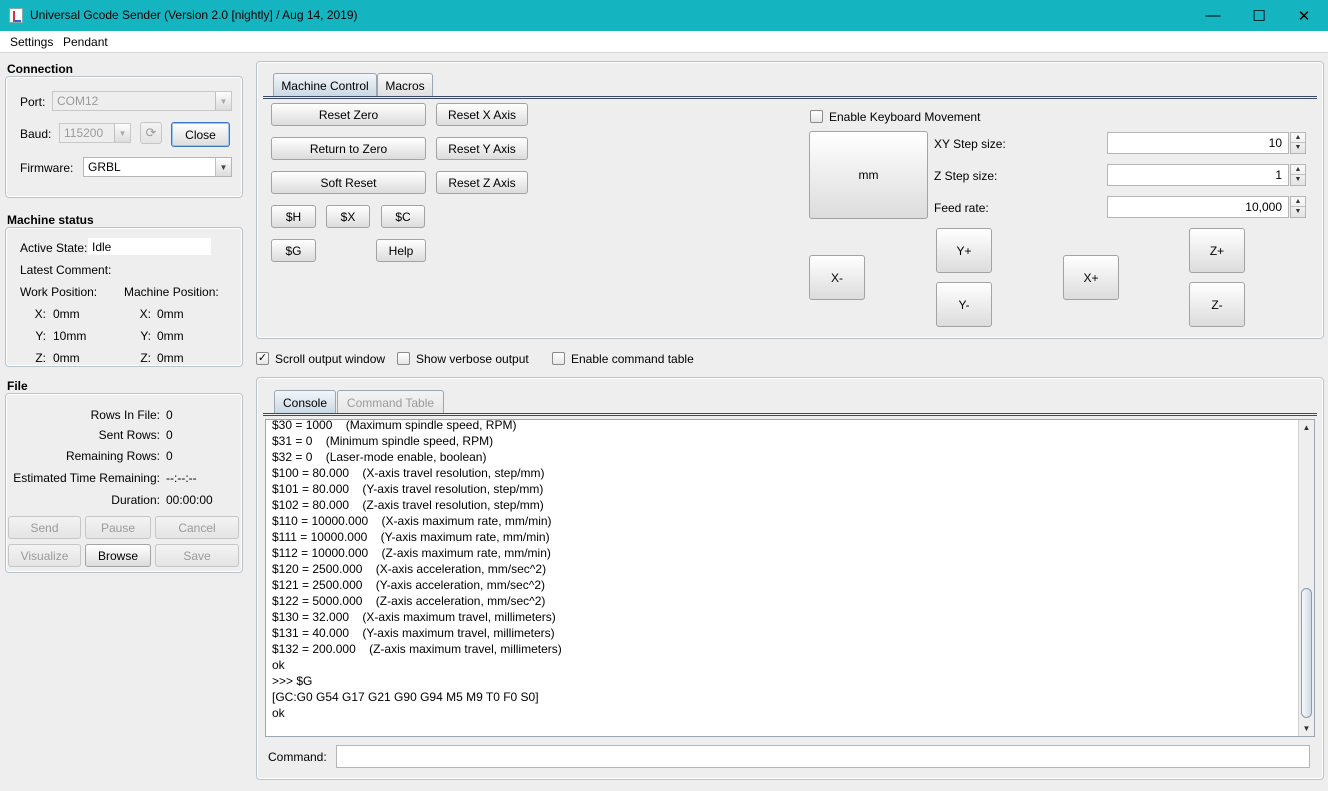 This screenshot has height=791, width=1328. Describe the element at coordinates (292, 681) in the screenshot. I see `console-line: >>> $G` at that location.